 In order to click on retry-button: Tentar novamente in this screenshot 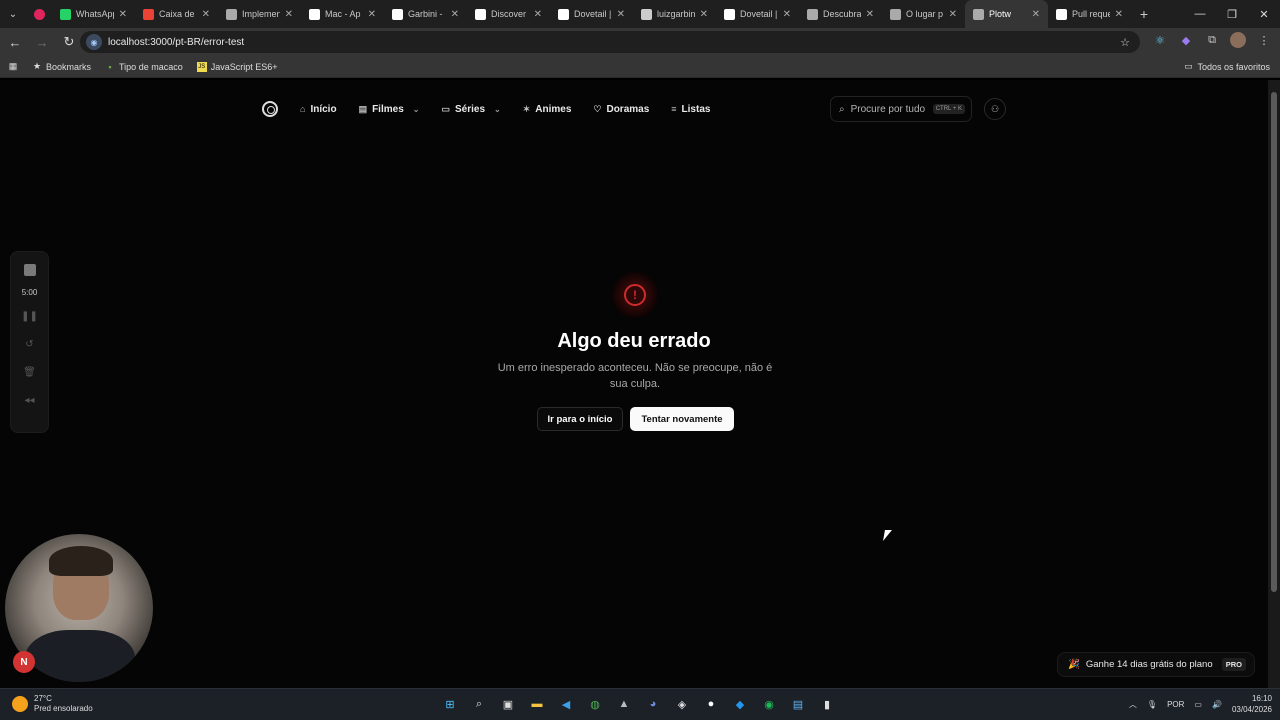, I will do `click(682, 419)`.